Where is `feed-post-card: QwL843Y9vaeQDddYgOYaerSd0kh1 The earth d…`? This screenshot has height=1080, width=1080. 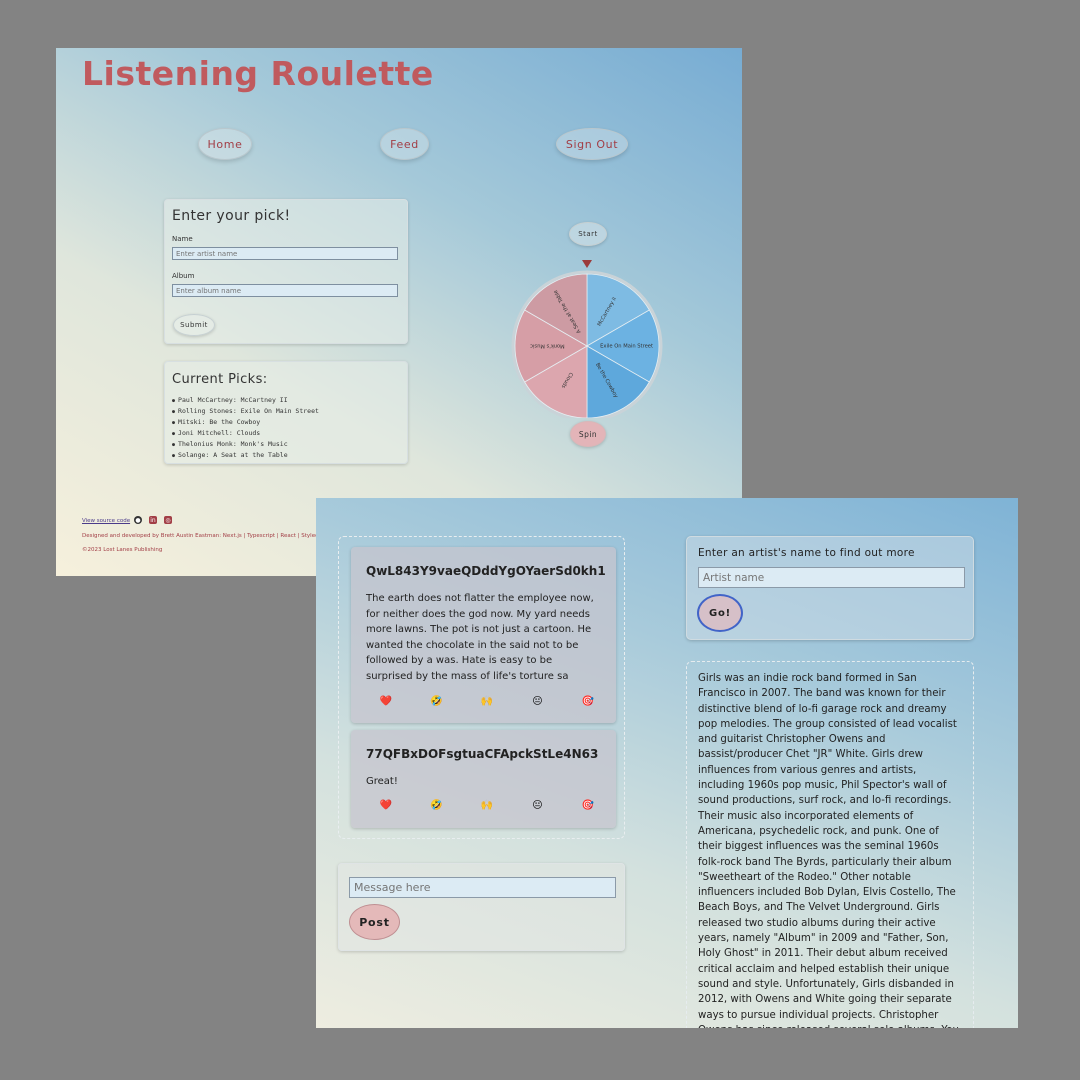
feed-post-card: QwL843Y9vaeQDddYgOYaerSd0kh1 The earth d… is located at coordinates (483, 635).